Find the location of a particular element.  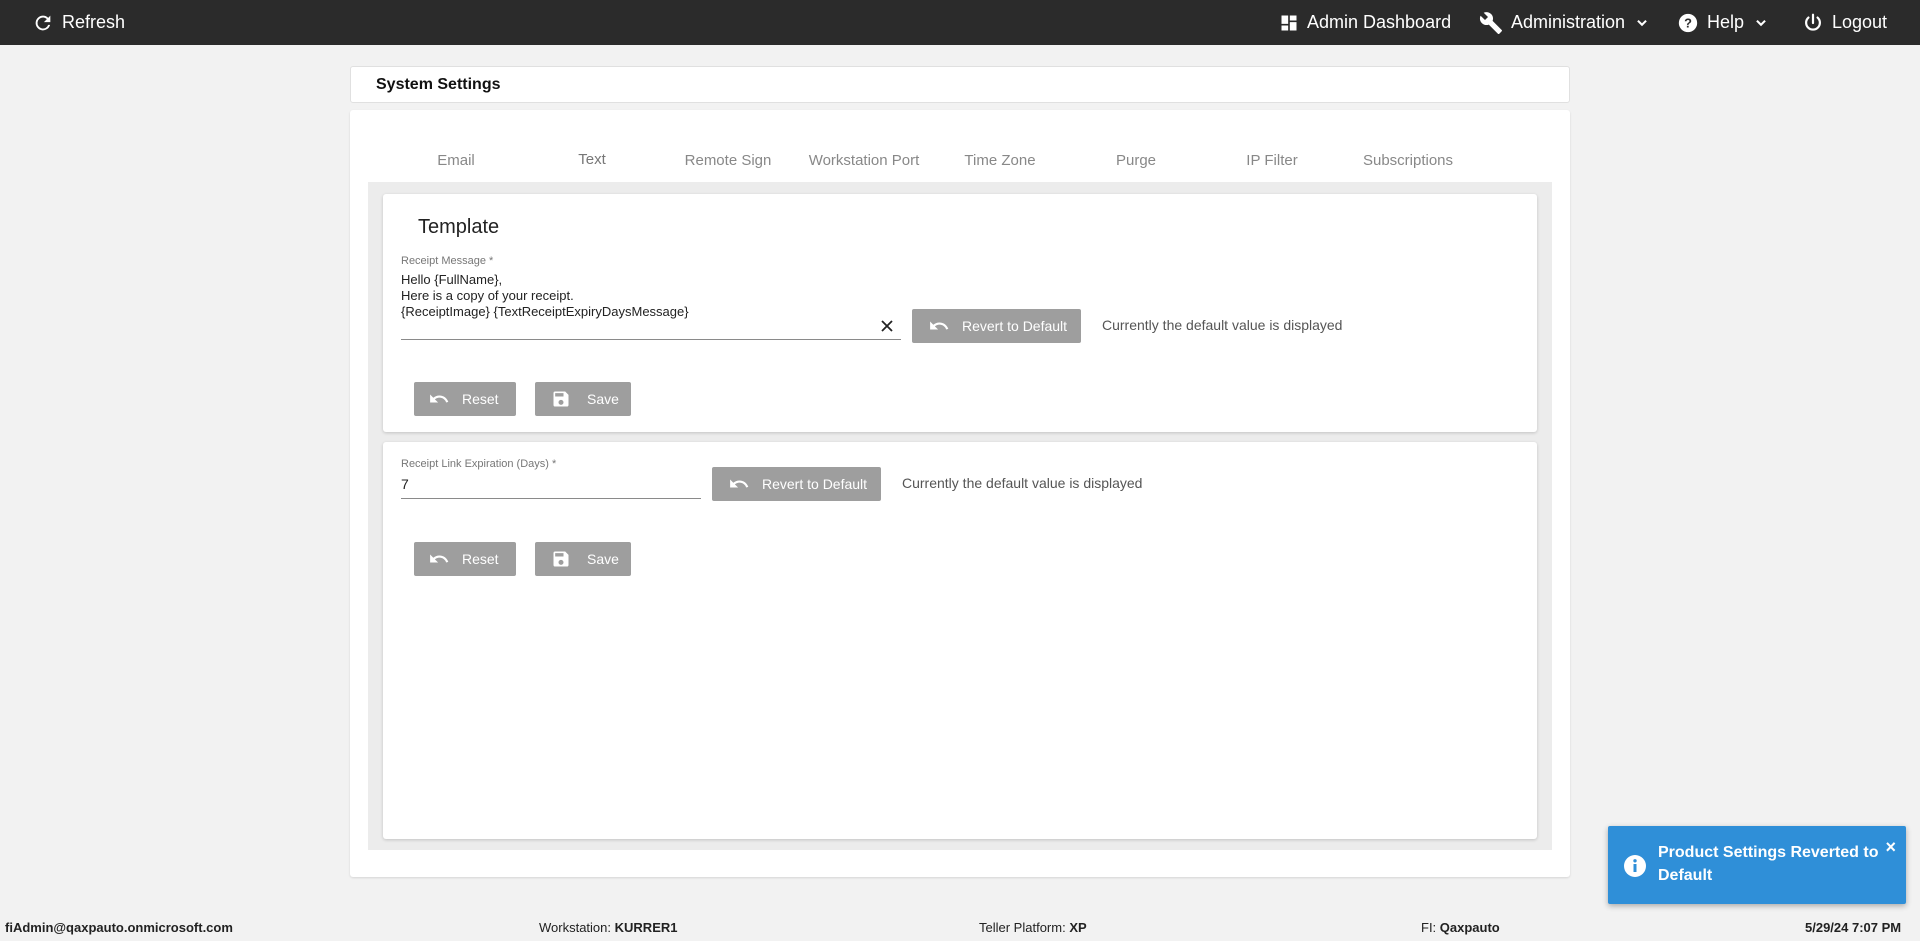

receipt-message-label: Receipt Message * is located at coordinates (447, 261).